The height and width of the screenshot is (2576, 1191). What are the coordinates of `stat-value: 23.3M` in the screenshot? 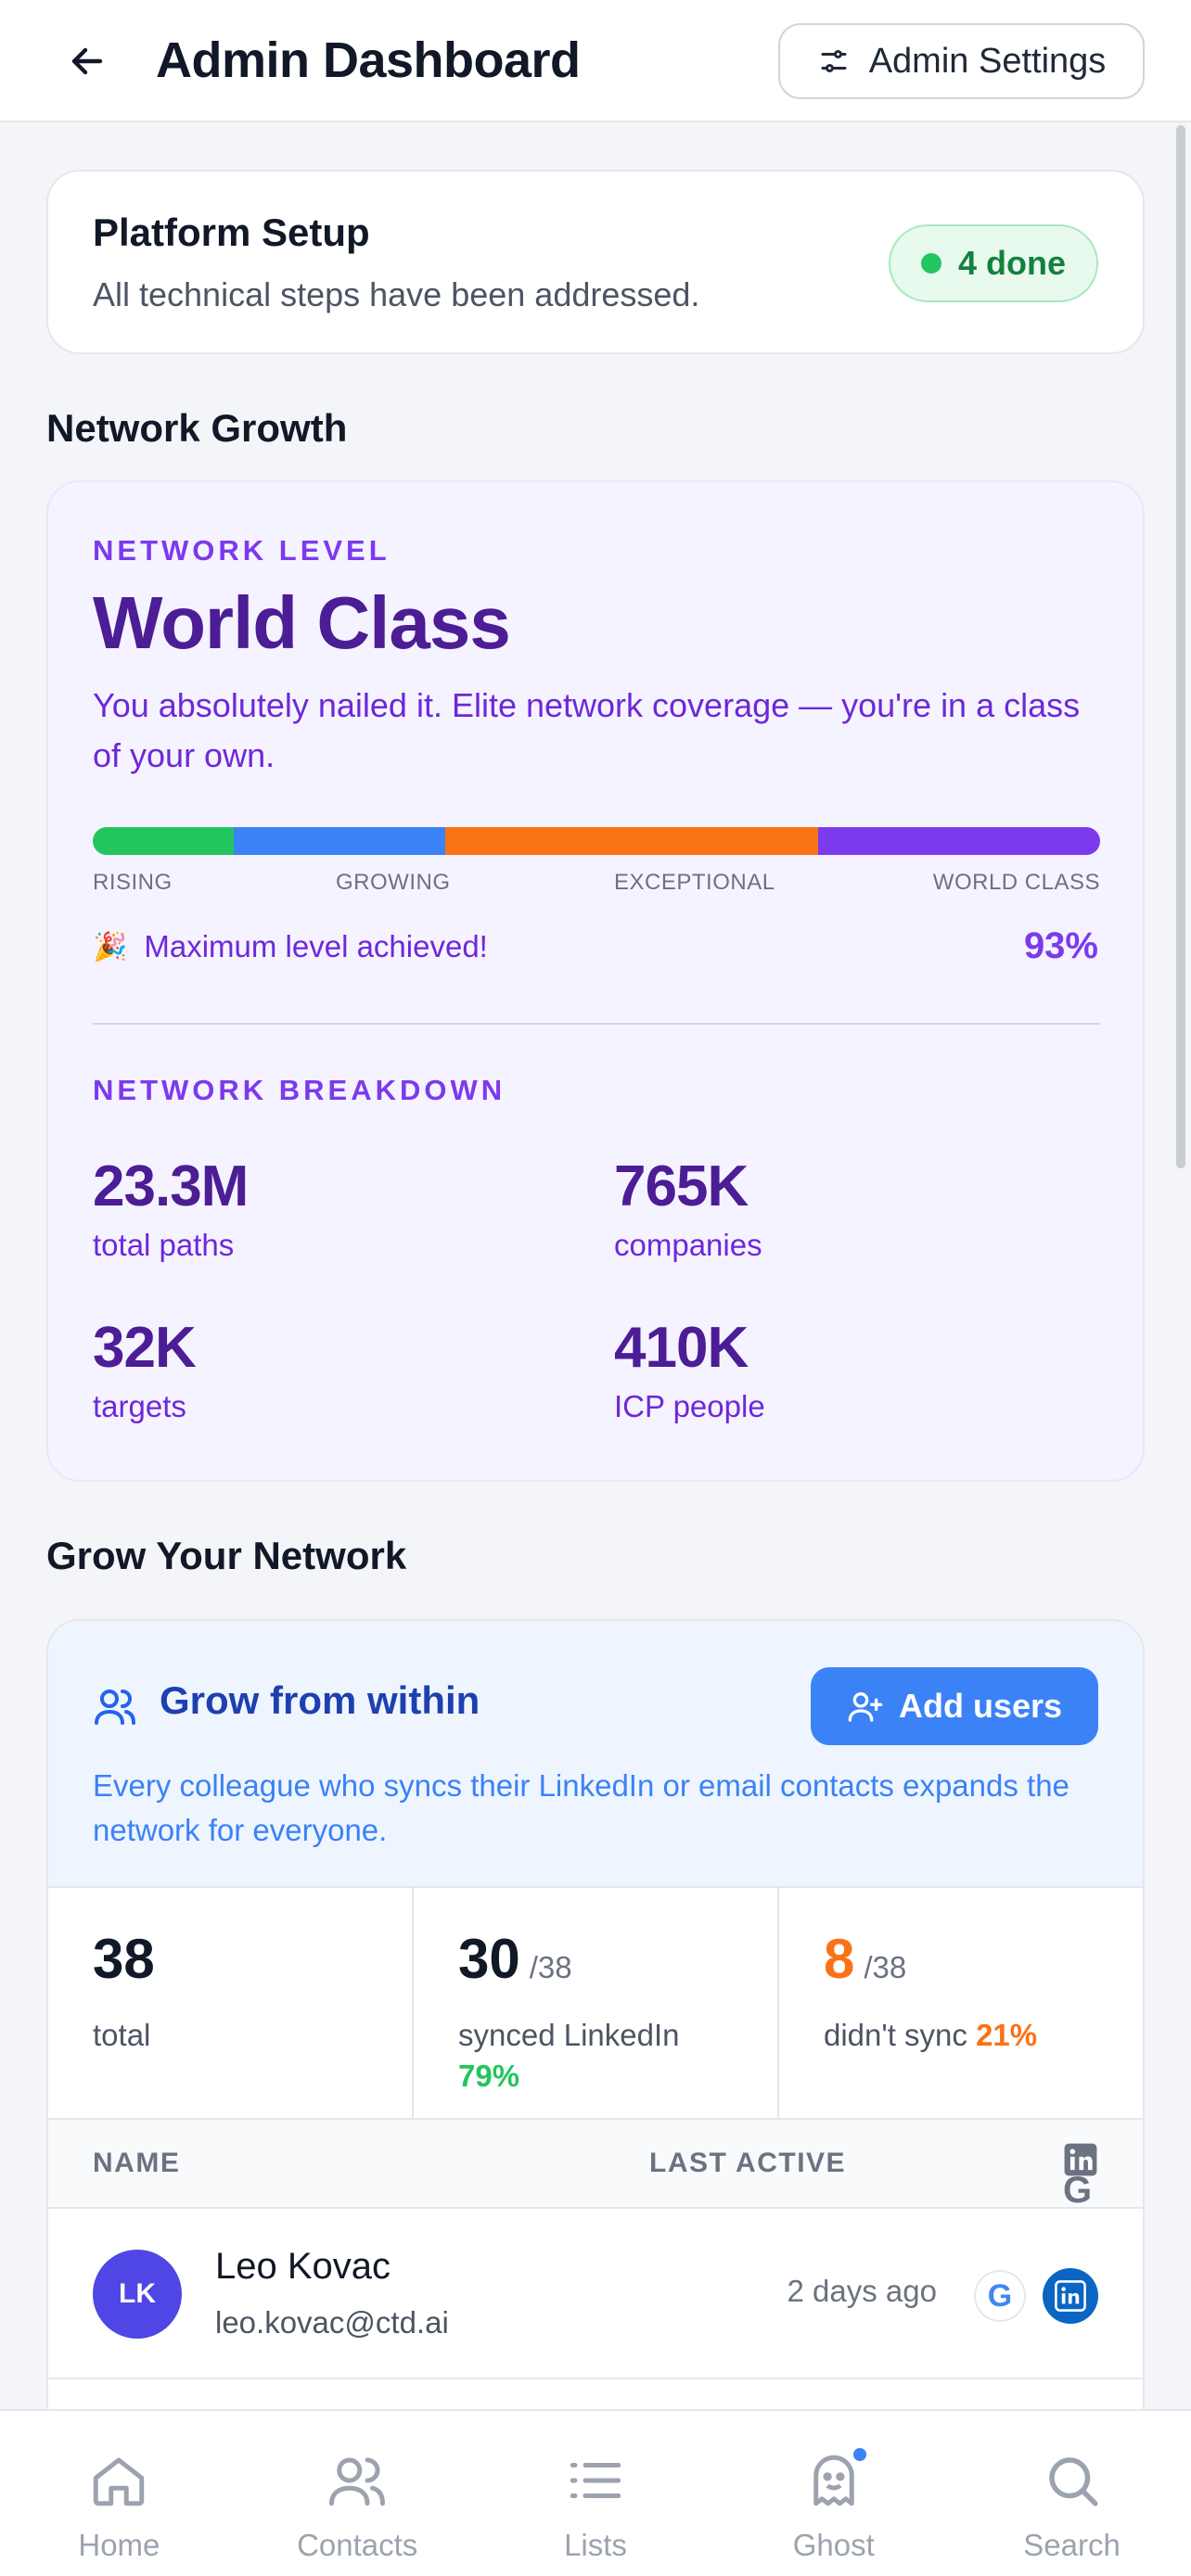 It's located at (171, 1186).